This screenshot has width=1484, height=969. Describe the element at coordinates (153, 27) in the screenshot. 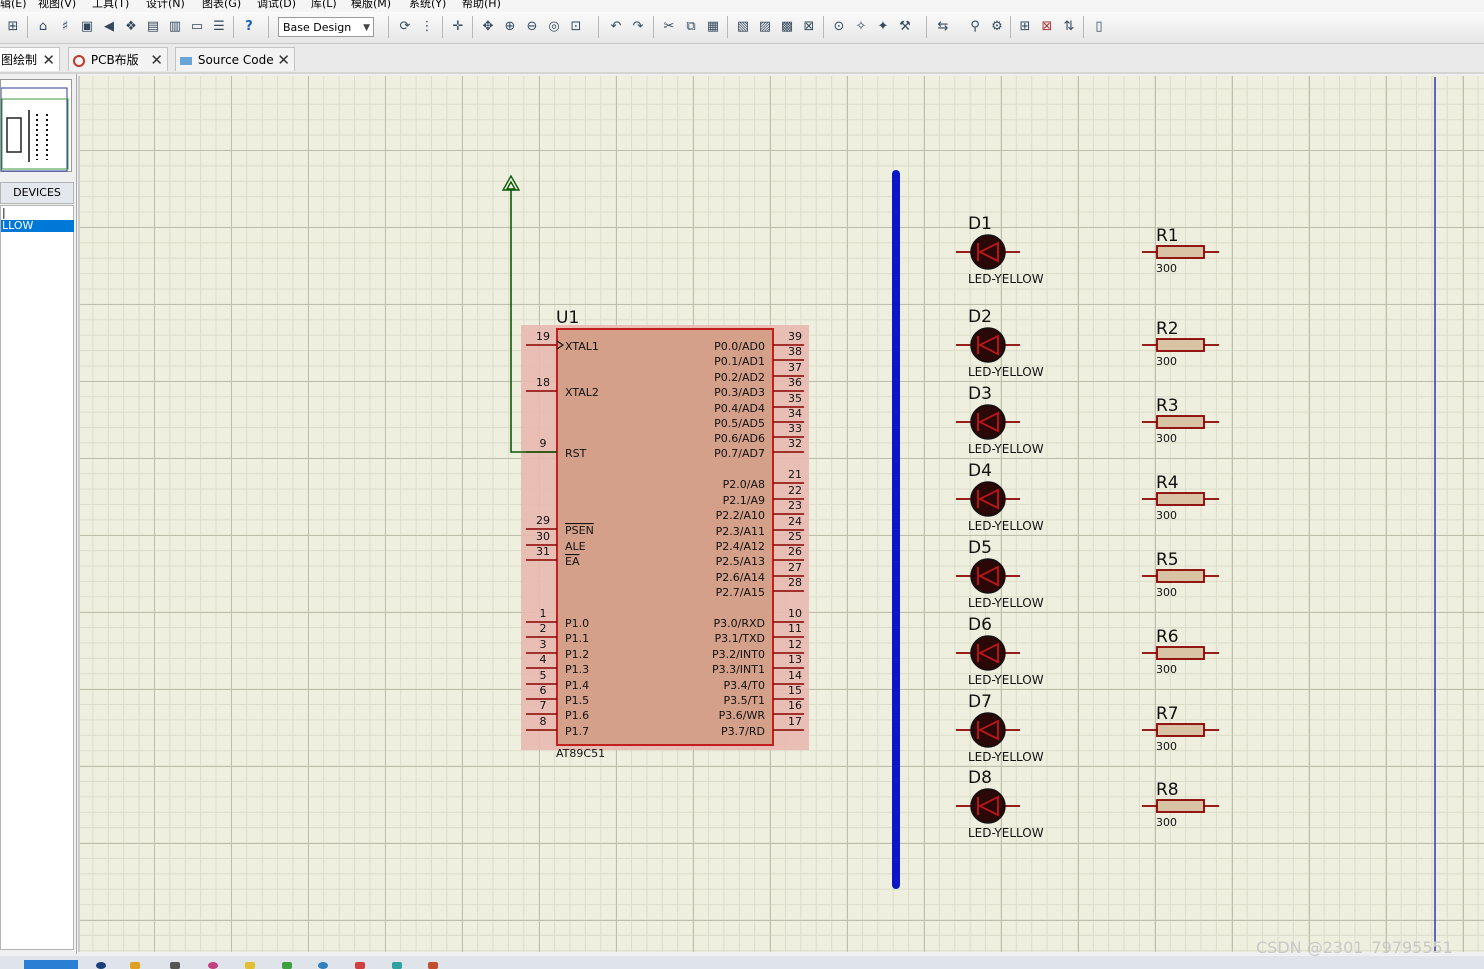

I see `bom-icon: ▤` at that location.